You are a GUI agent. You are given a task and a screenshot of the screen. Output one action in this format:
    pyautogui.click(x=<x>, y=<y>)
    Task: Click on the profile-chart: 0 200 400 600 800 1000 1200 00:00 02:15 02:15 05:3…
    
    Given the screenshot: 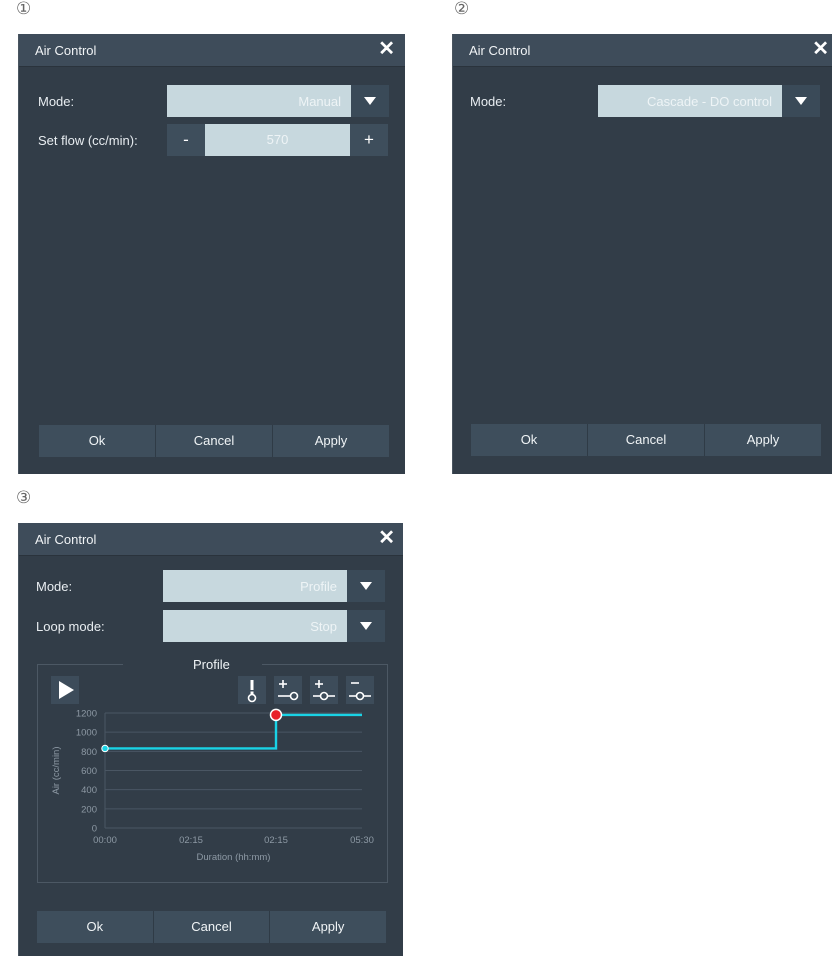 What is the action you would take?
    pyautogui.click(x=211, y=803)
    